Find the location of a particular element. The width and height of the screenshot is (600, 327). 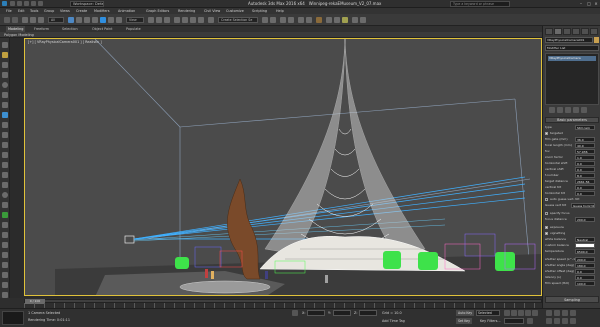

param-dropdown: Still cam is located at coordinates (585, 127).